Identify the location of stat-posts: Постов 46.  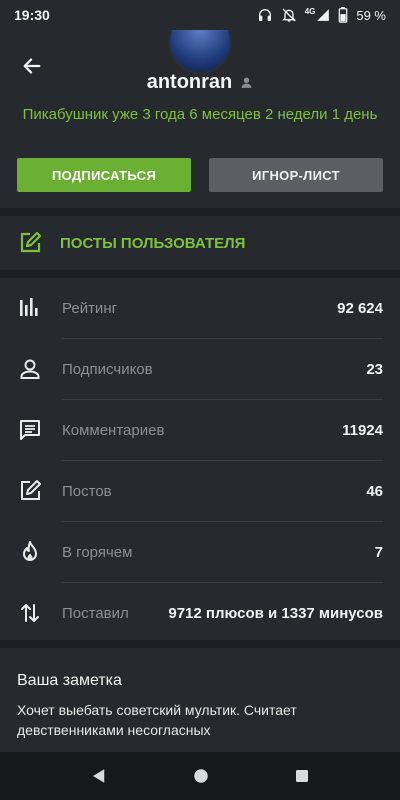
(200, 491).